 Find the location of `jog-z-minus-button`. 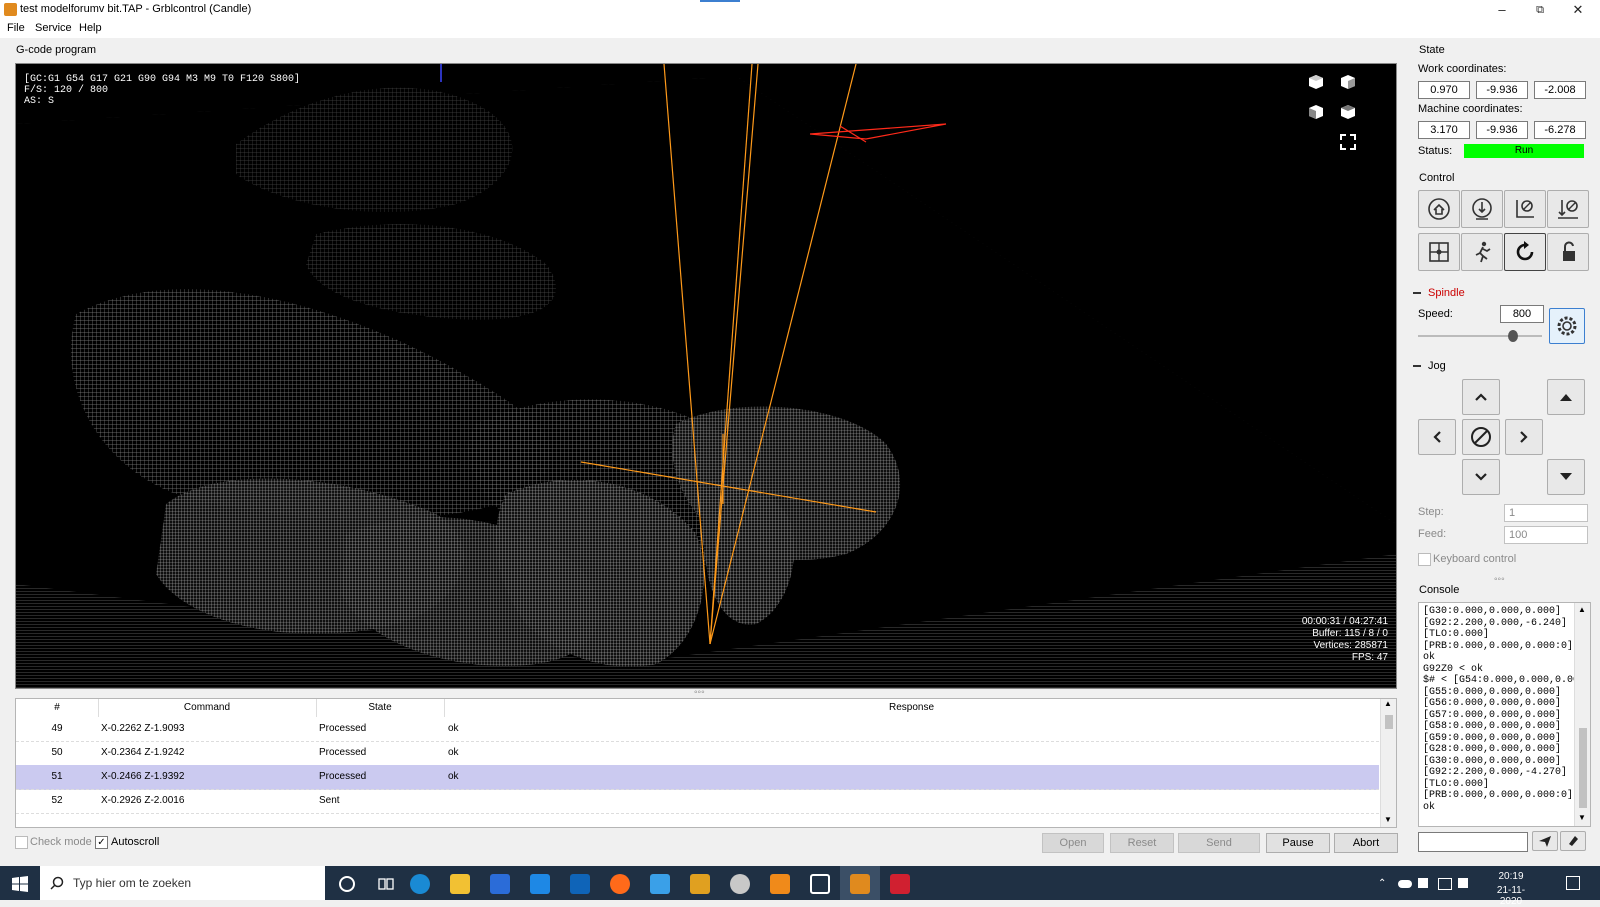

jog-z-minus-button is located at coordinates (1566, 477).